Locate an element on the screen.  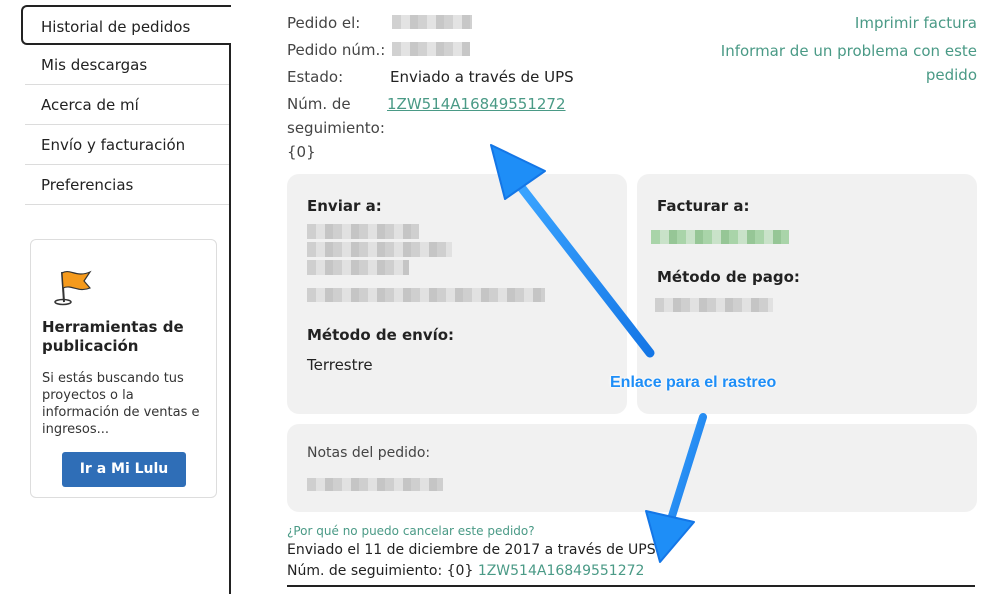
ship-to-card: Enviar a: Método de envío: Terrestre is located at coordinates (457, 294).